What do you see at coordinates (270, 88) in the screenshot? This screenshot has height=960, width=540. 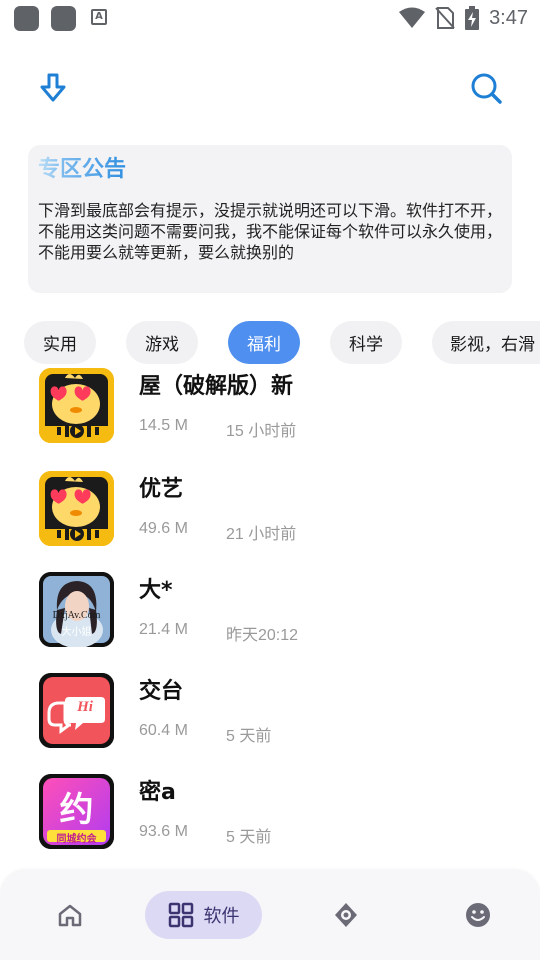 I see `top-bar` at bounding box center [270, 88].